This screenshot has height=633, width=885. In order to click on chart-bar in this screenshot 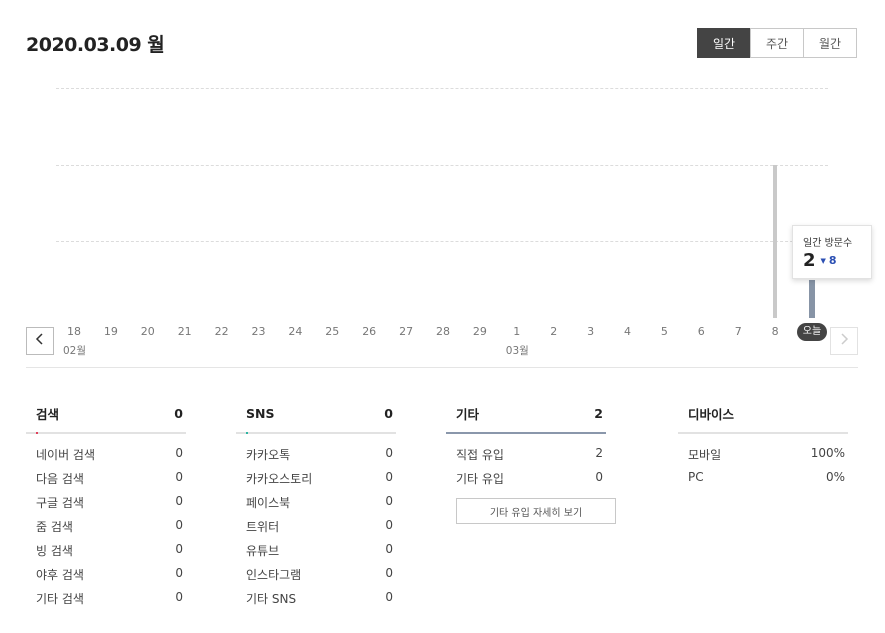, I will do `click(775, 241)`.